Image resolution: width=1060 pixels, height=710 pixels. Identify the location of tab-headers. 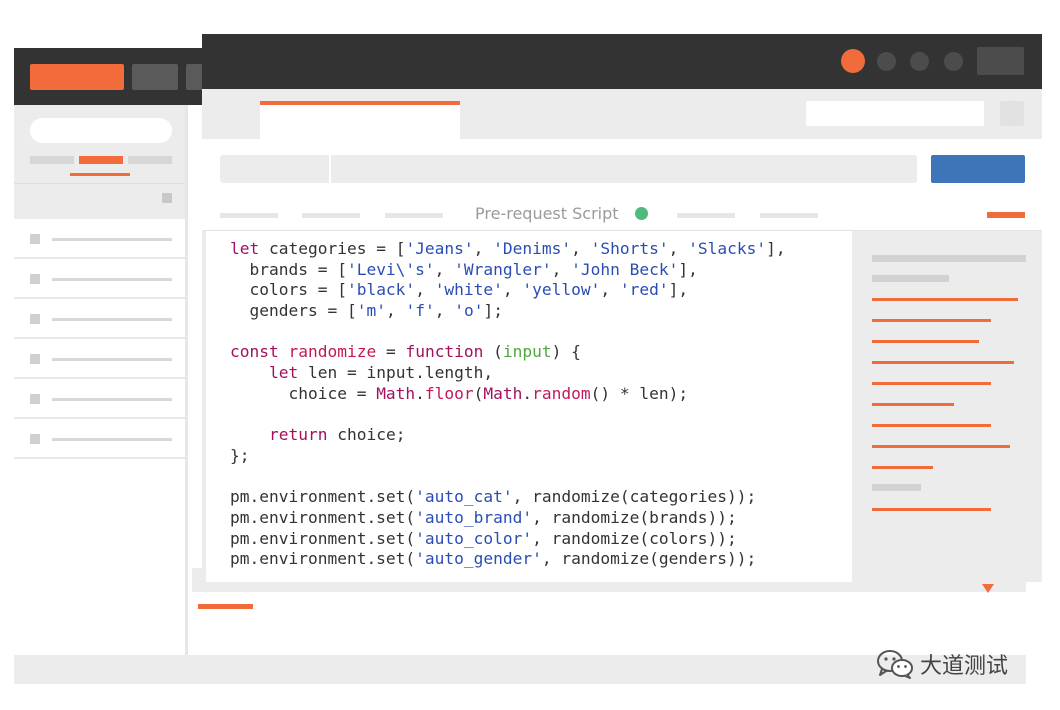
(414, 215).